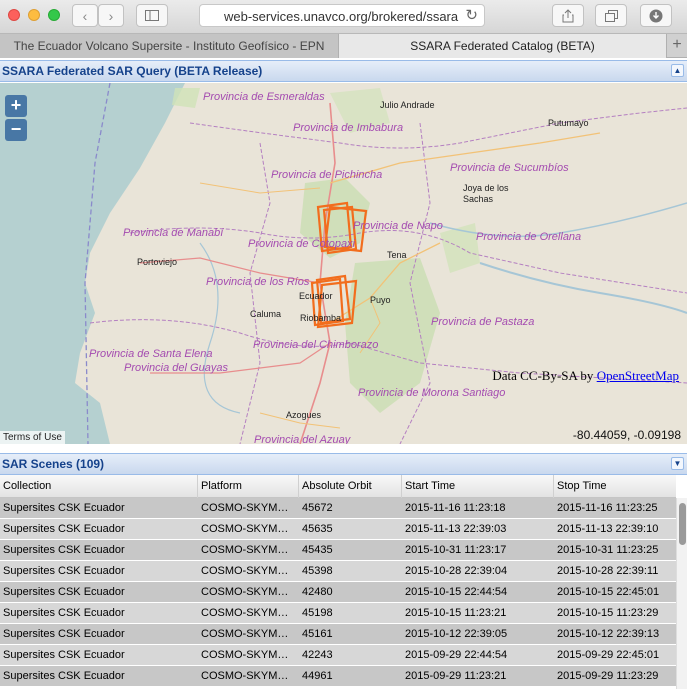 Image resolution: width=687 pixels, height=689 pixels. Describe the element at coordinates (317, 592) in the screenshot. I see `cell-orbit: 42480` at that location.